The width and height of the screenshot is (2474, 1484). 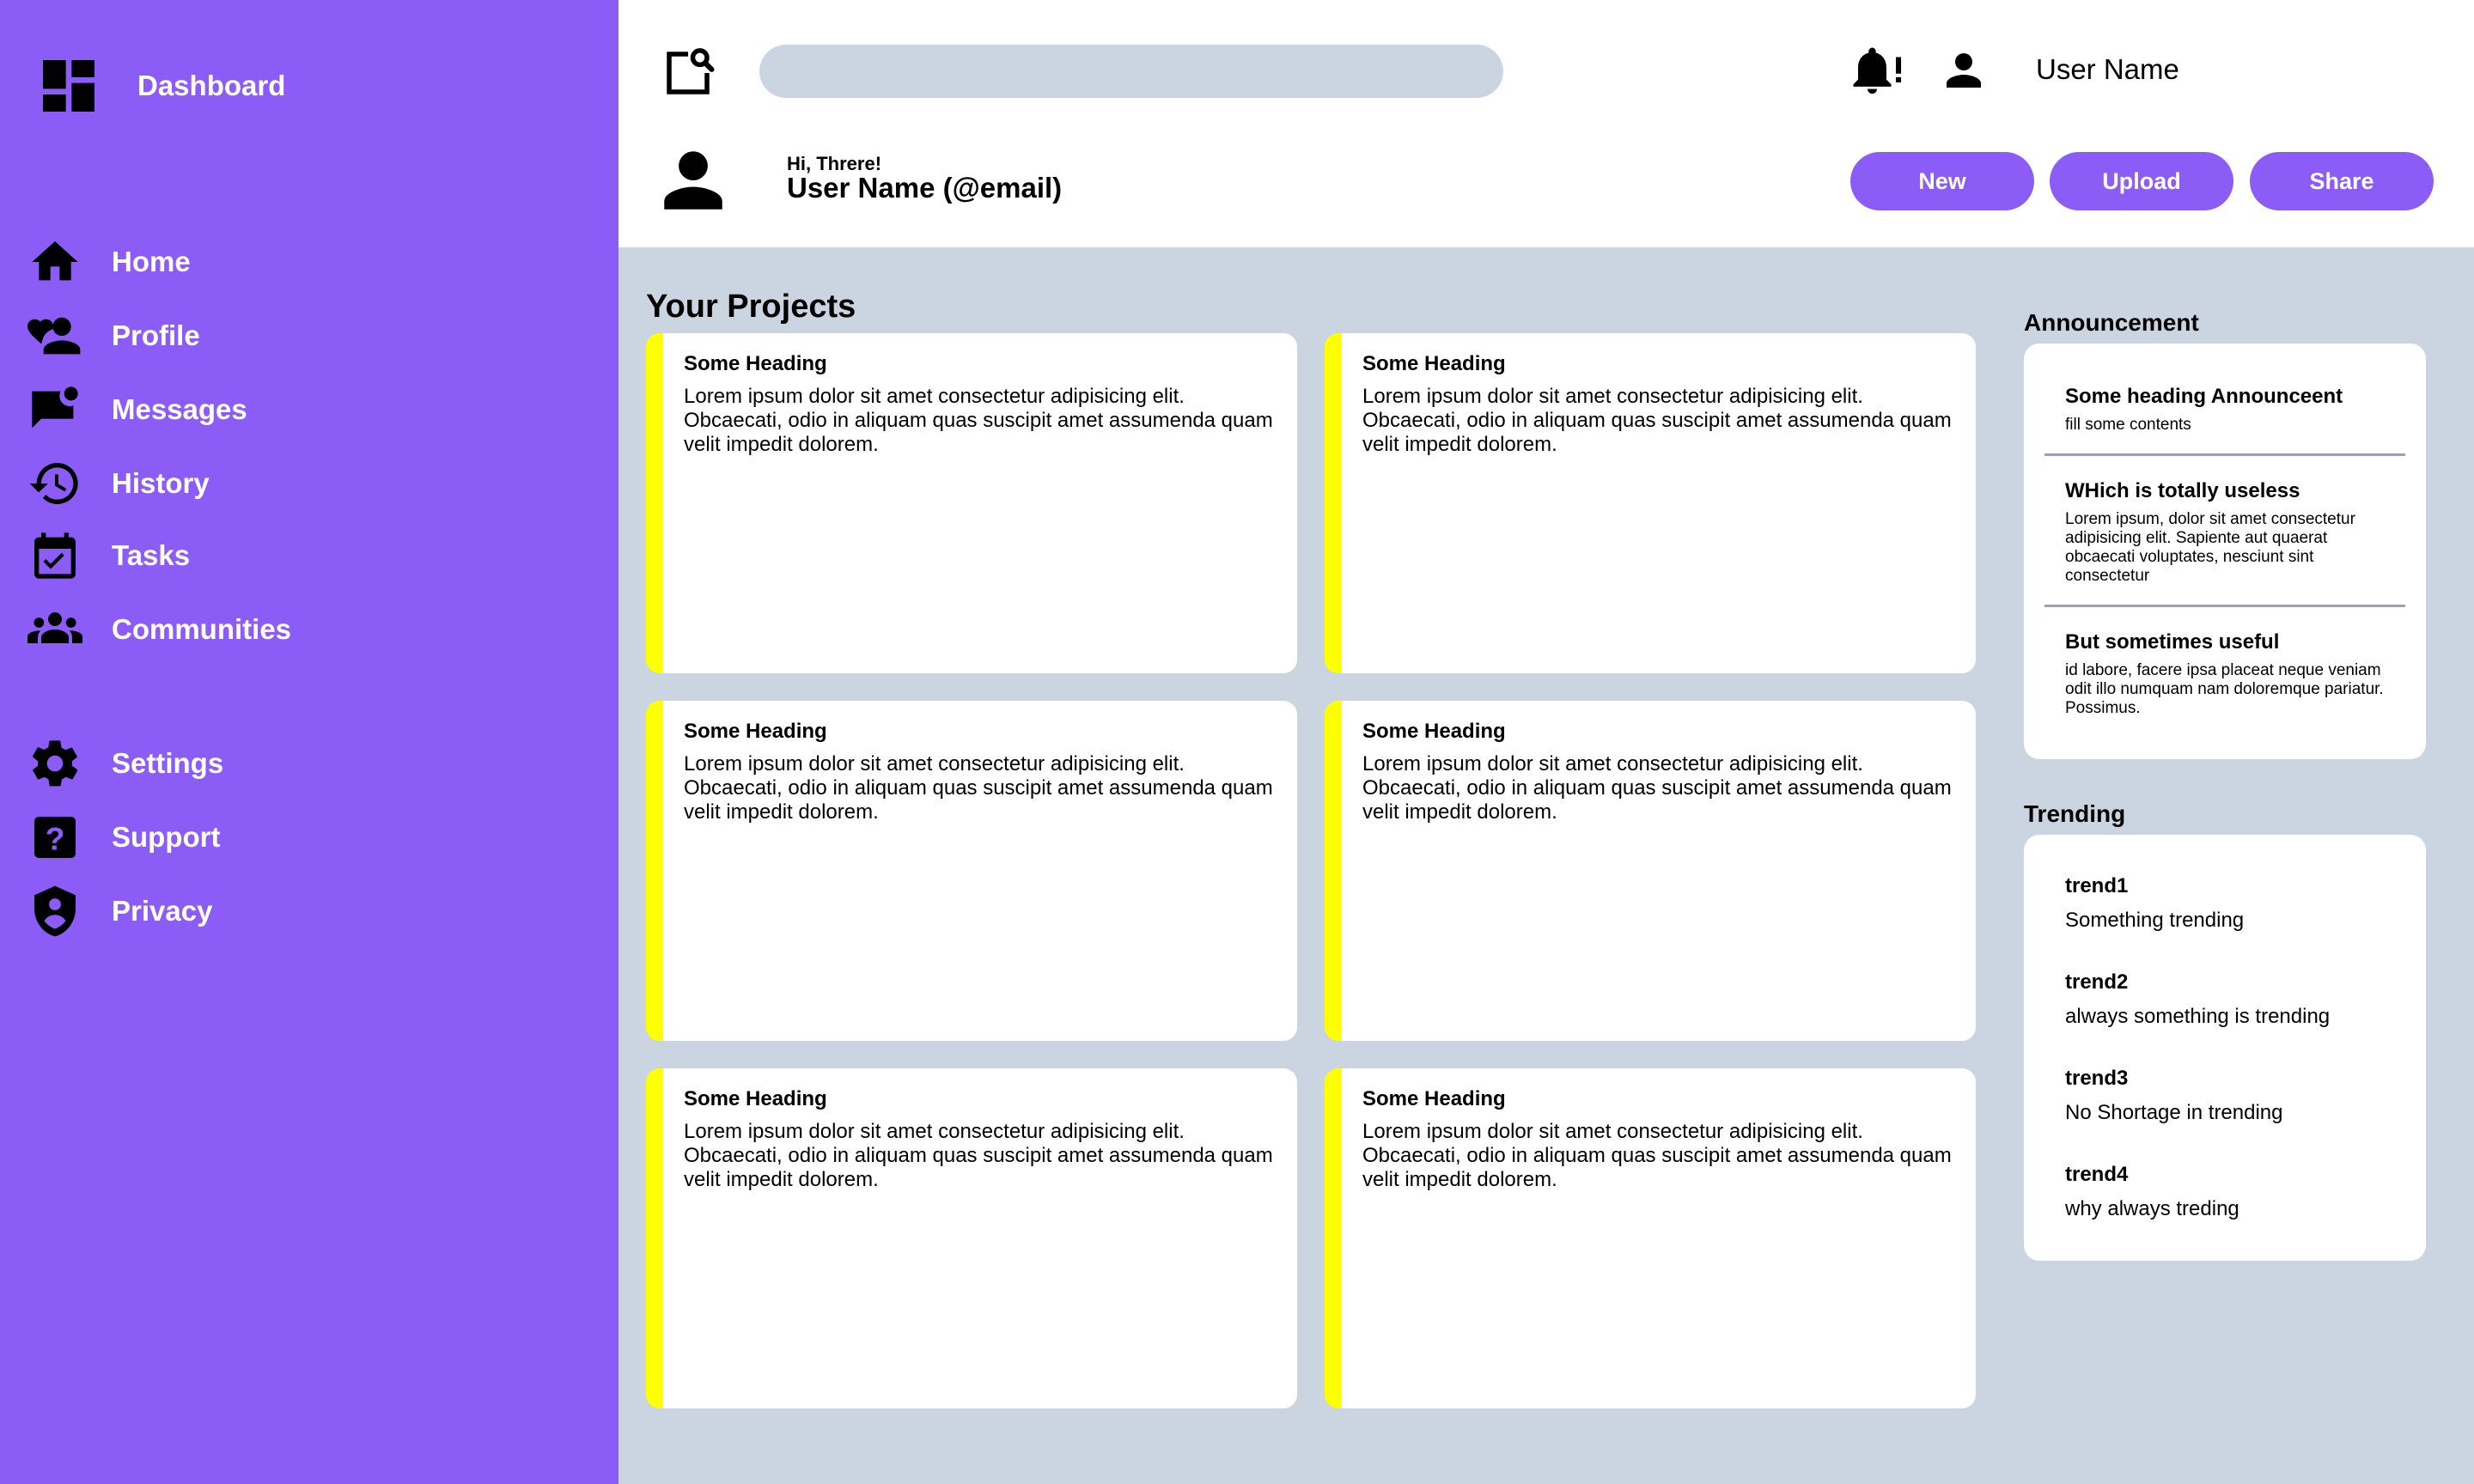 What do you see at coordinates (2204, 397) in the screenshot?
I see `announcement-heading: Some heading Announceent` at bounding box center [2204, 397].